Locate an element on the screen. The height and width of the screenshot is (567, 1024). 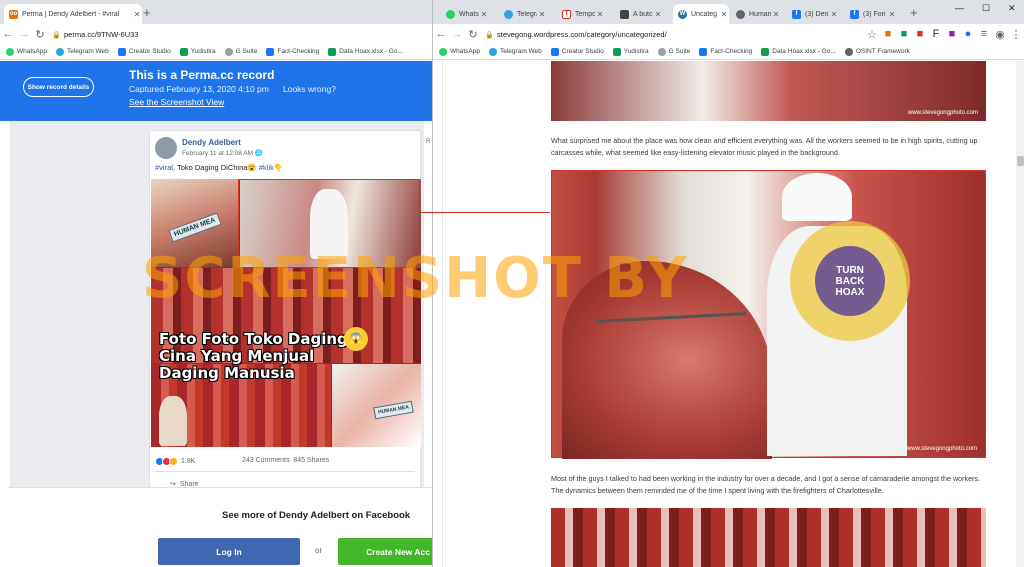
bookmark-osint: OSINT Framework is located at coordinates (877, 51).